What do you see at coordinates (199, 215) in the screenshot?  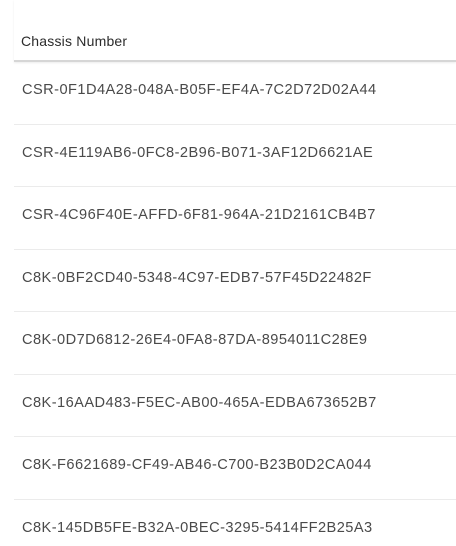 I see `chassis-number-cell: CSR-4C96F40E-AFFD-6F81-964A-21D2161CB4B7` at bounding box center [199, 215].